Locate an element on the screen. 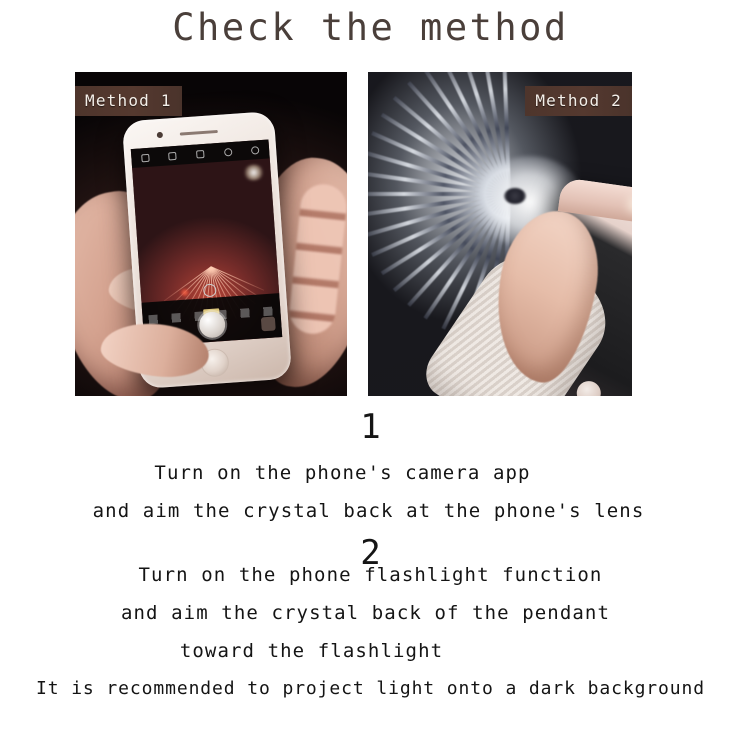 The image size is (741, 741). hdr-icon is located at coordinates (172, 155).